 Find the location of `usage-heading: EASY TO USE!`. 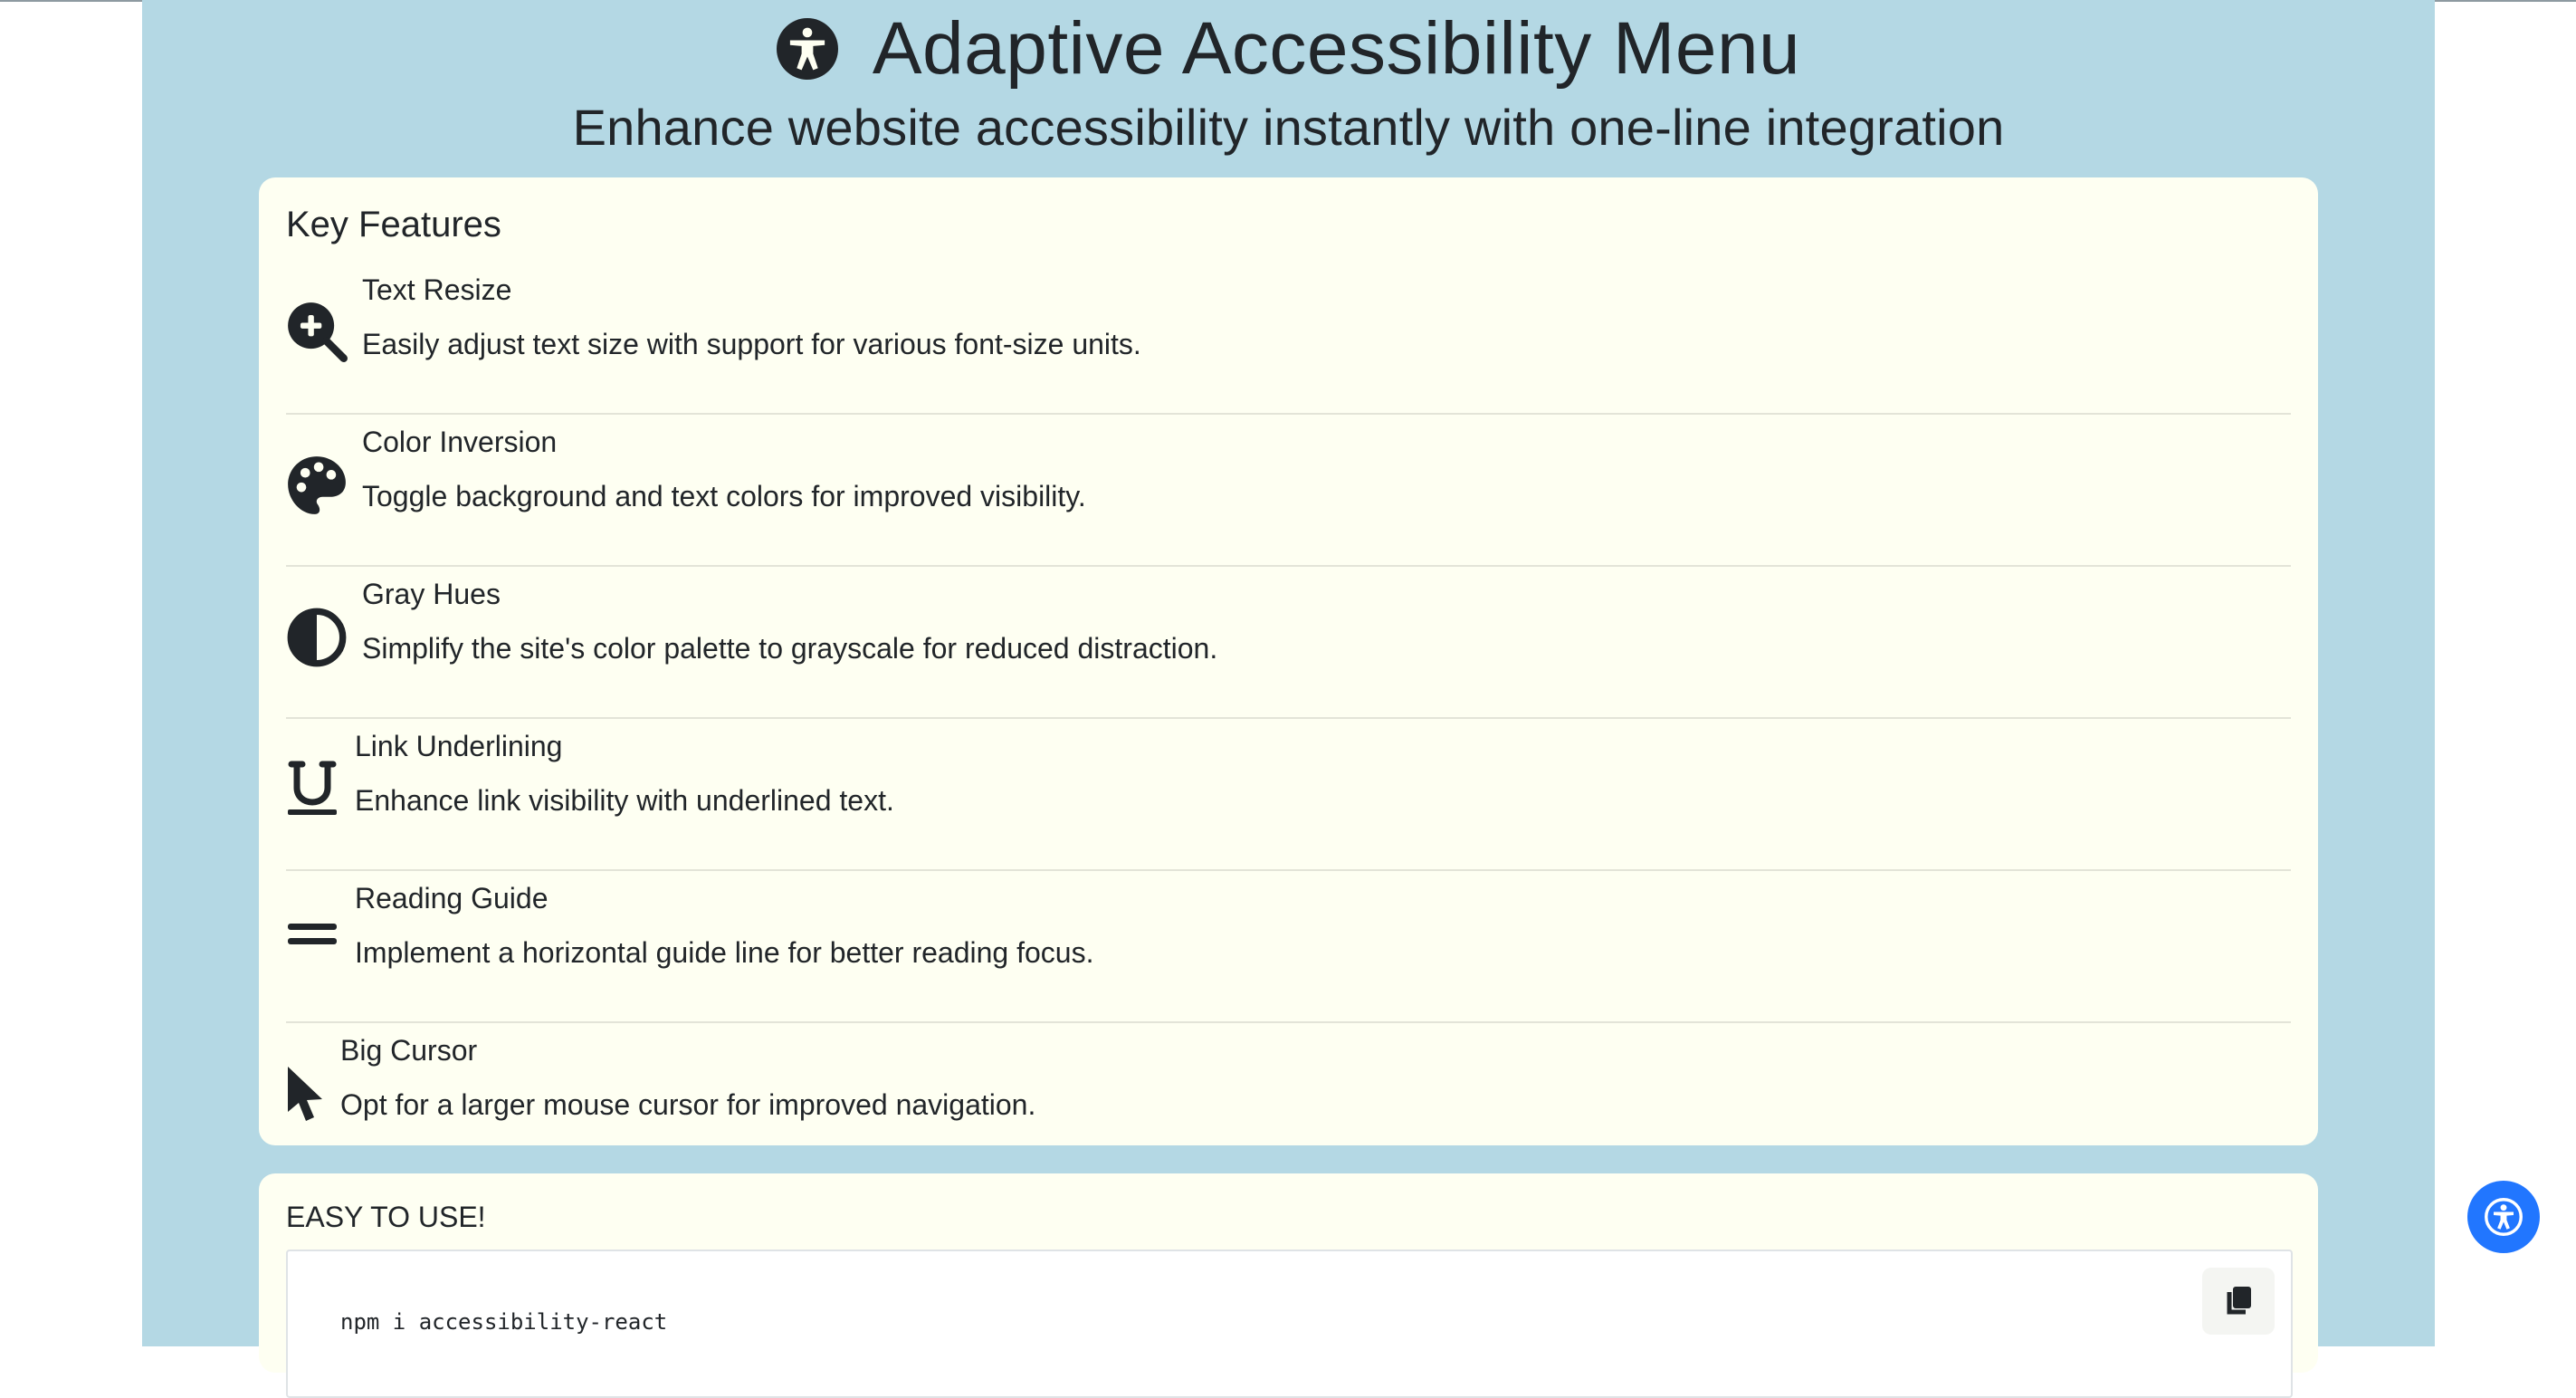

usage-heading: EASY TO USE! is located at coordinates (386, 1217).